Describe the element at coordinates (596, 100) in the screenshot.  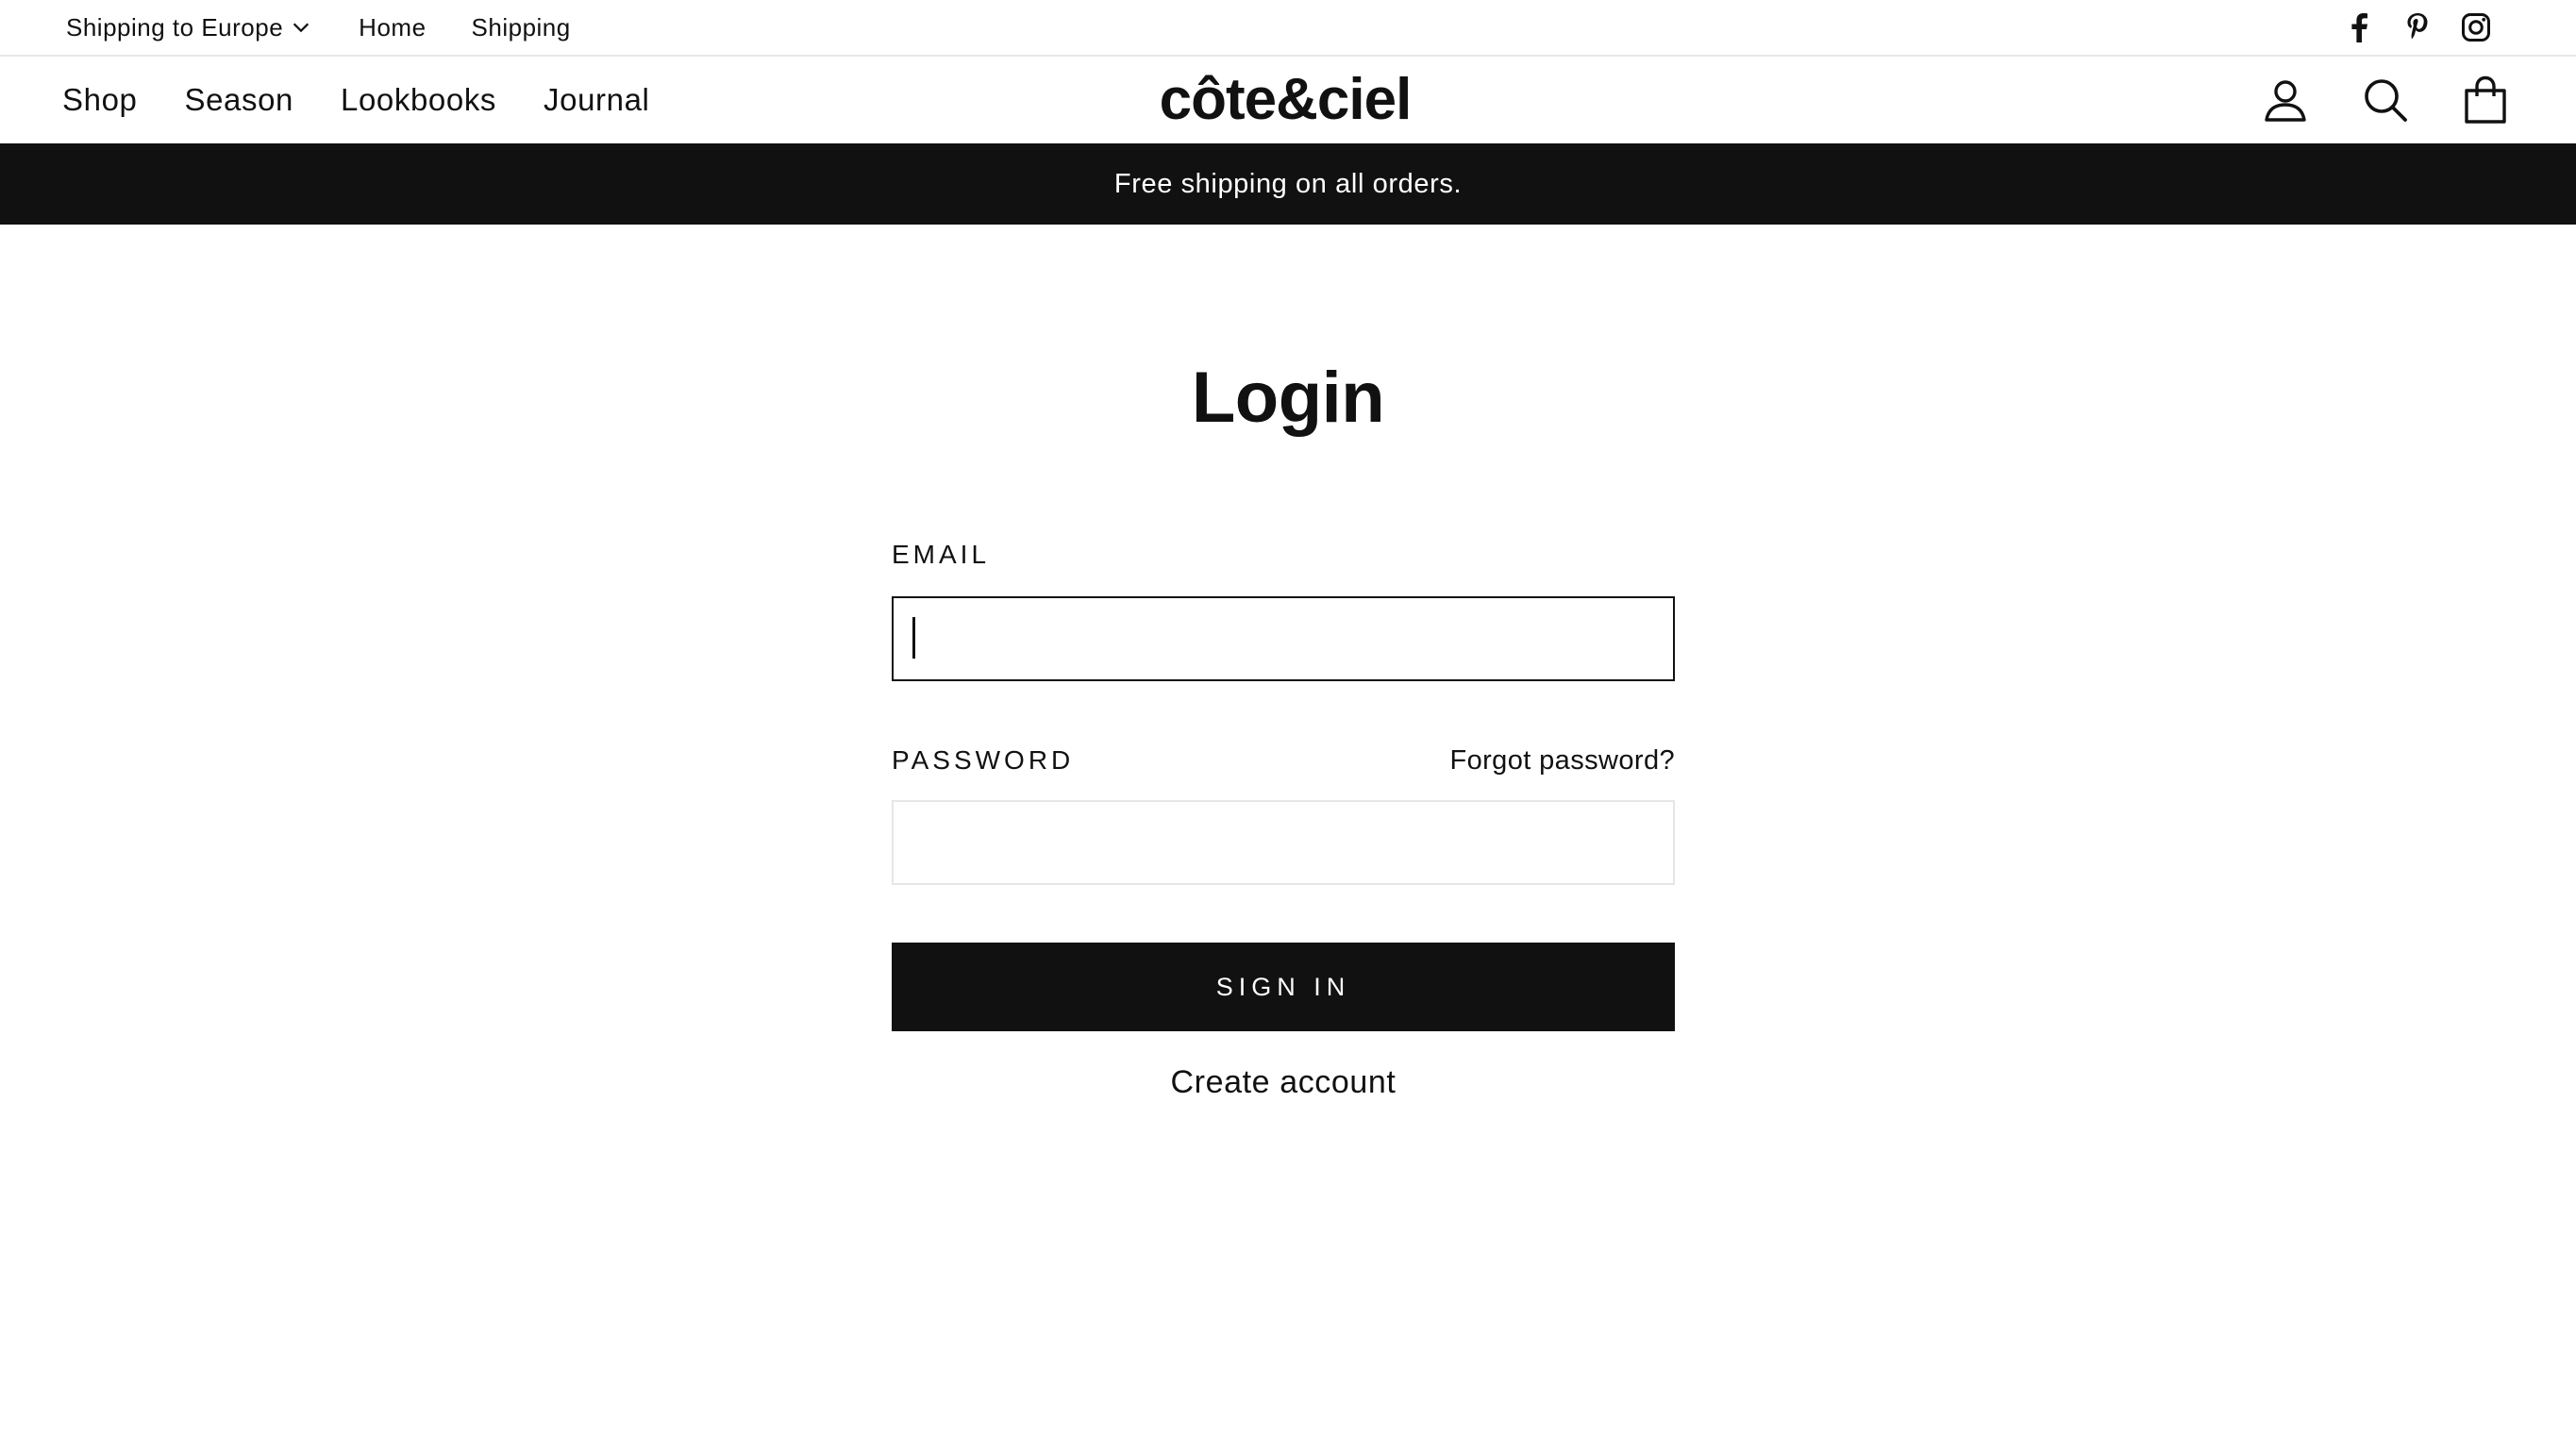
I see `nav-item-journal: Journal` at that location.